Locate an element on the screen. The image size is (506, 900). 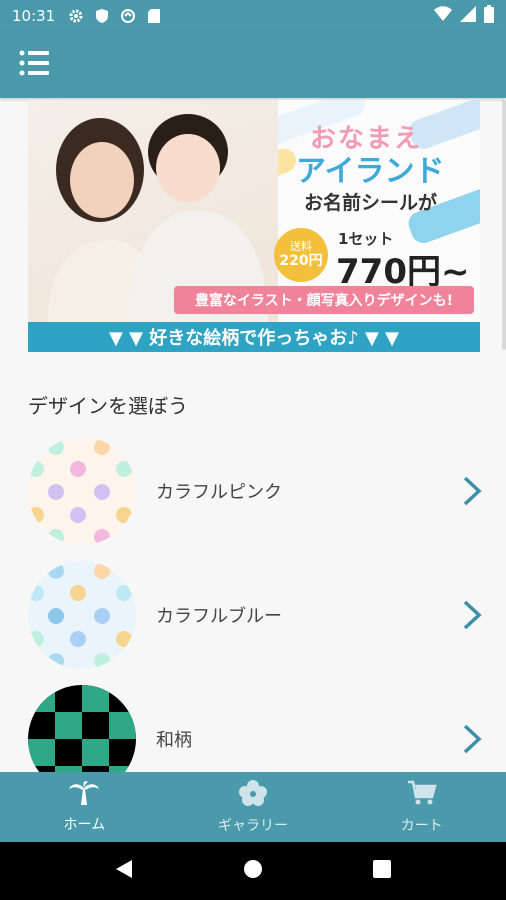
shield-icon is located at coordinates (102, 16).